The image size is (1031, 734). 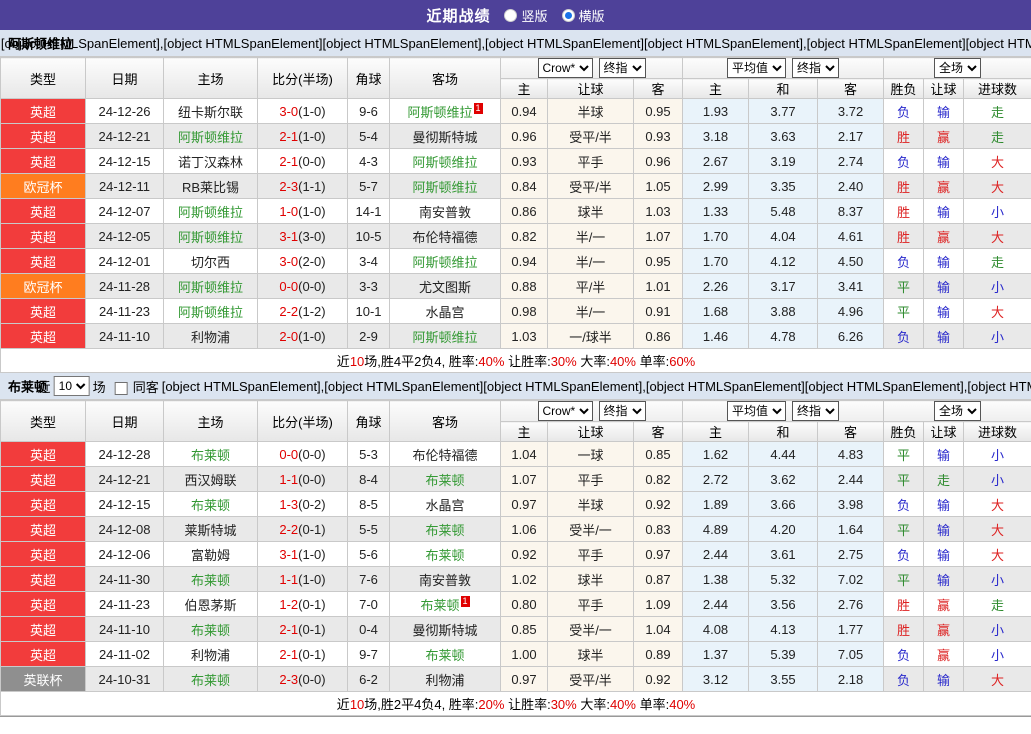 What do you see at coordinates (302, 136) in the screenshot?
I see `match-score: 2-1(1-0)` at bounding box center [302, 136].